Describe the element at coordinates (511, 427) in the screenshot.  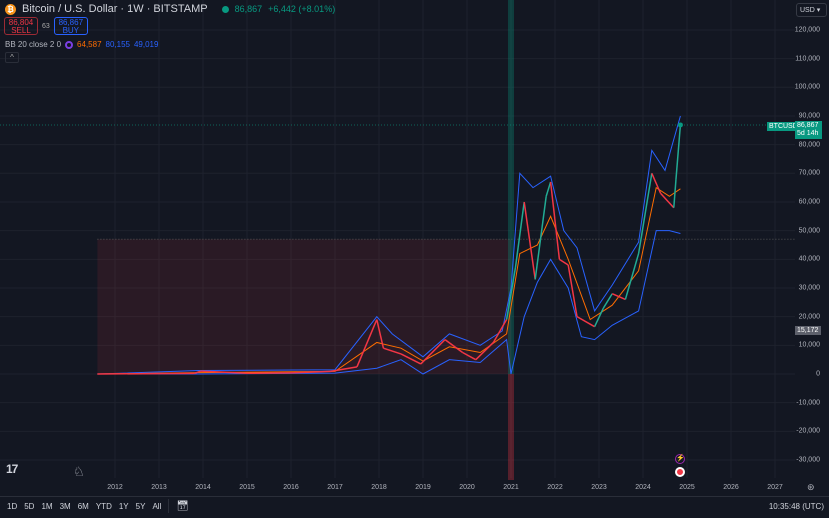
I see `highlight-bar-down` at that location.